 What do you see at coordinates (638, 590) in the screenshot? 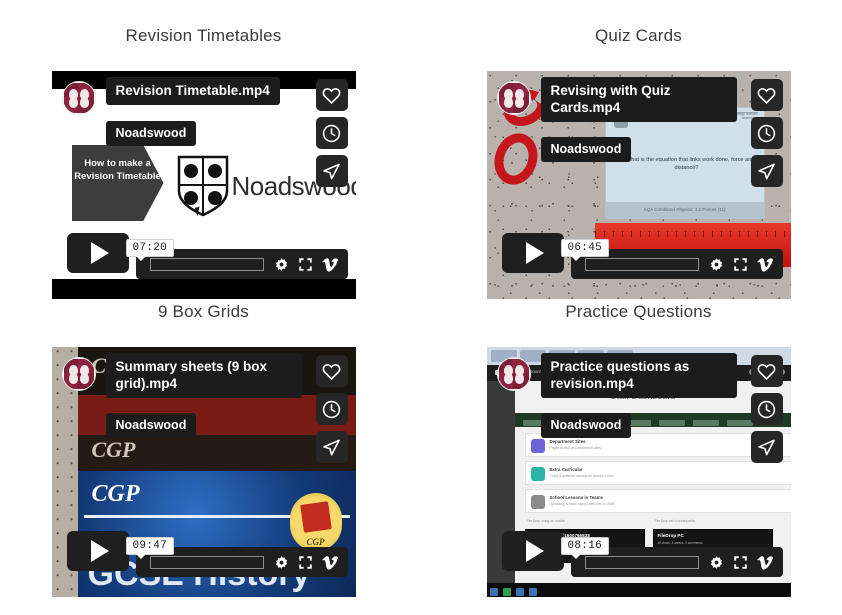
I see `os-taskbar` at bounding box center [638, 590].